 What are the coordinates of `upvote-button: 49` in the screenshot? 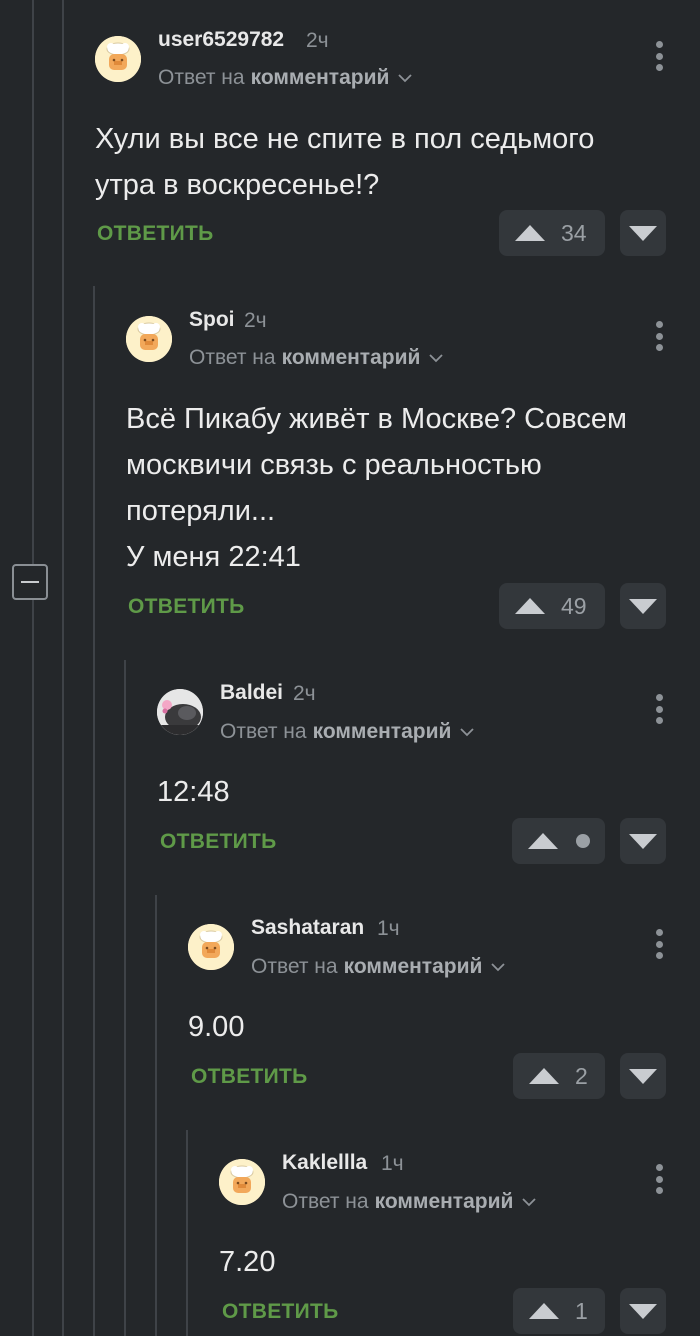 It's located at (552, 606).